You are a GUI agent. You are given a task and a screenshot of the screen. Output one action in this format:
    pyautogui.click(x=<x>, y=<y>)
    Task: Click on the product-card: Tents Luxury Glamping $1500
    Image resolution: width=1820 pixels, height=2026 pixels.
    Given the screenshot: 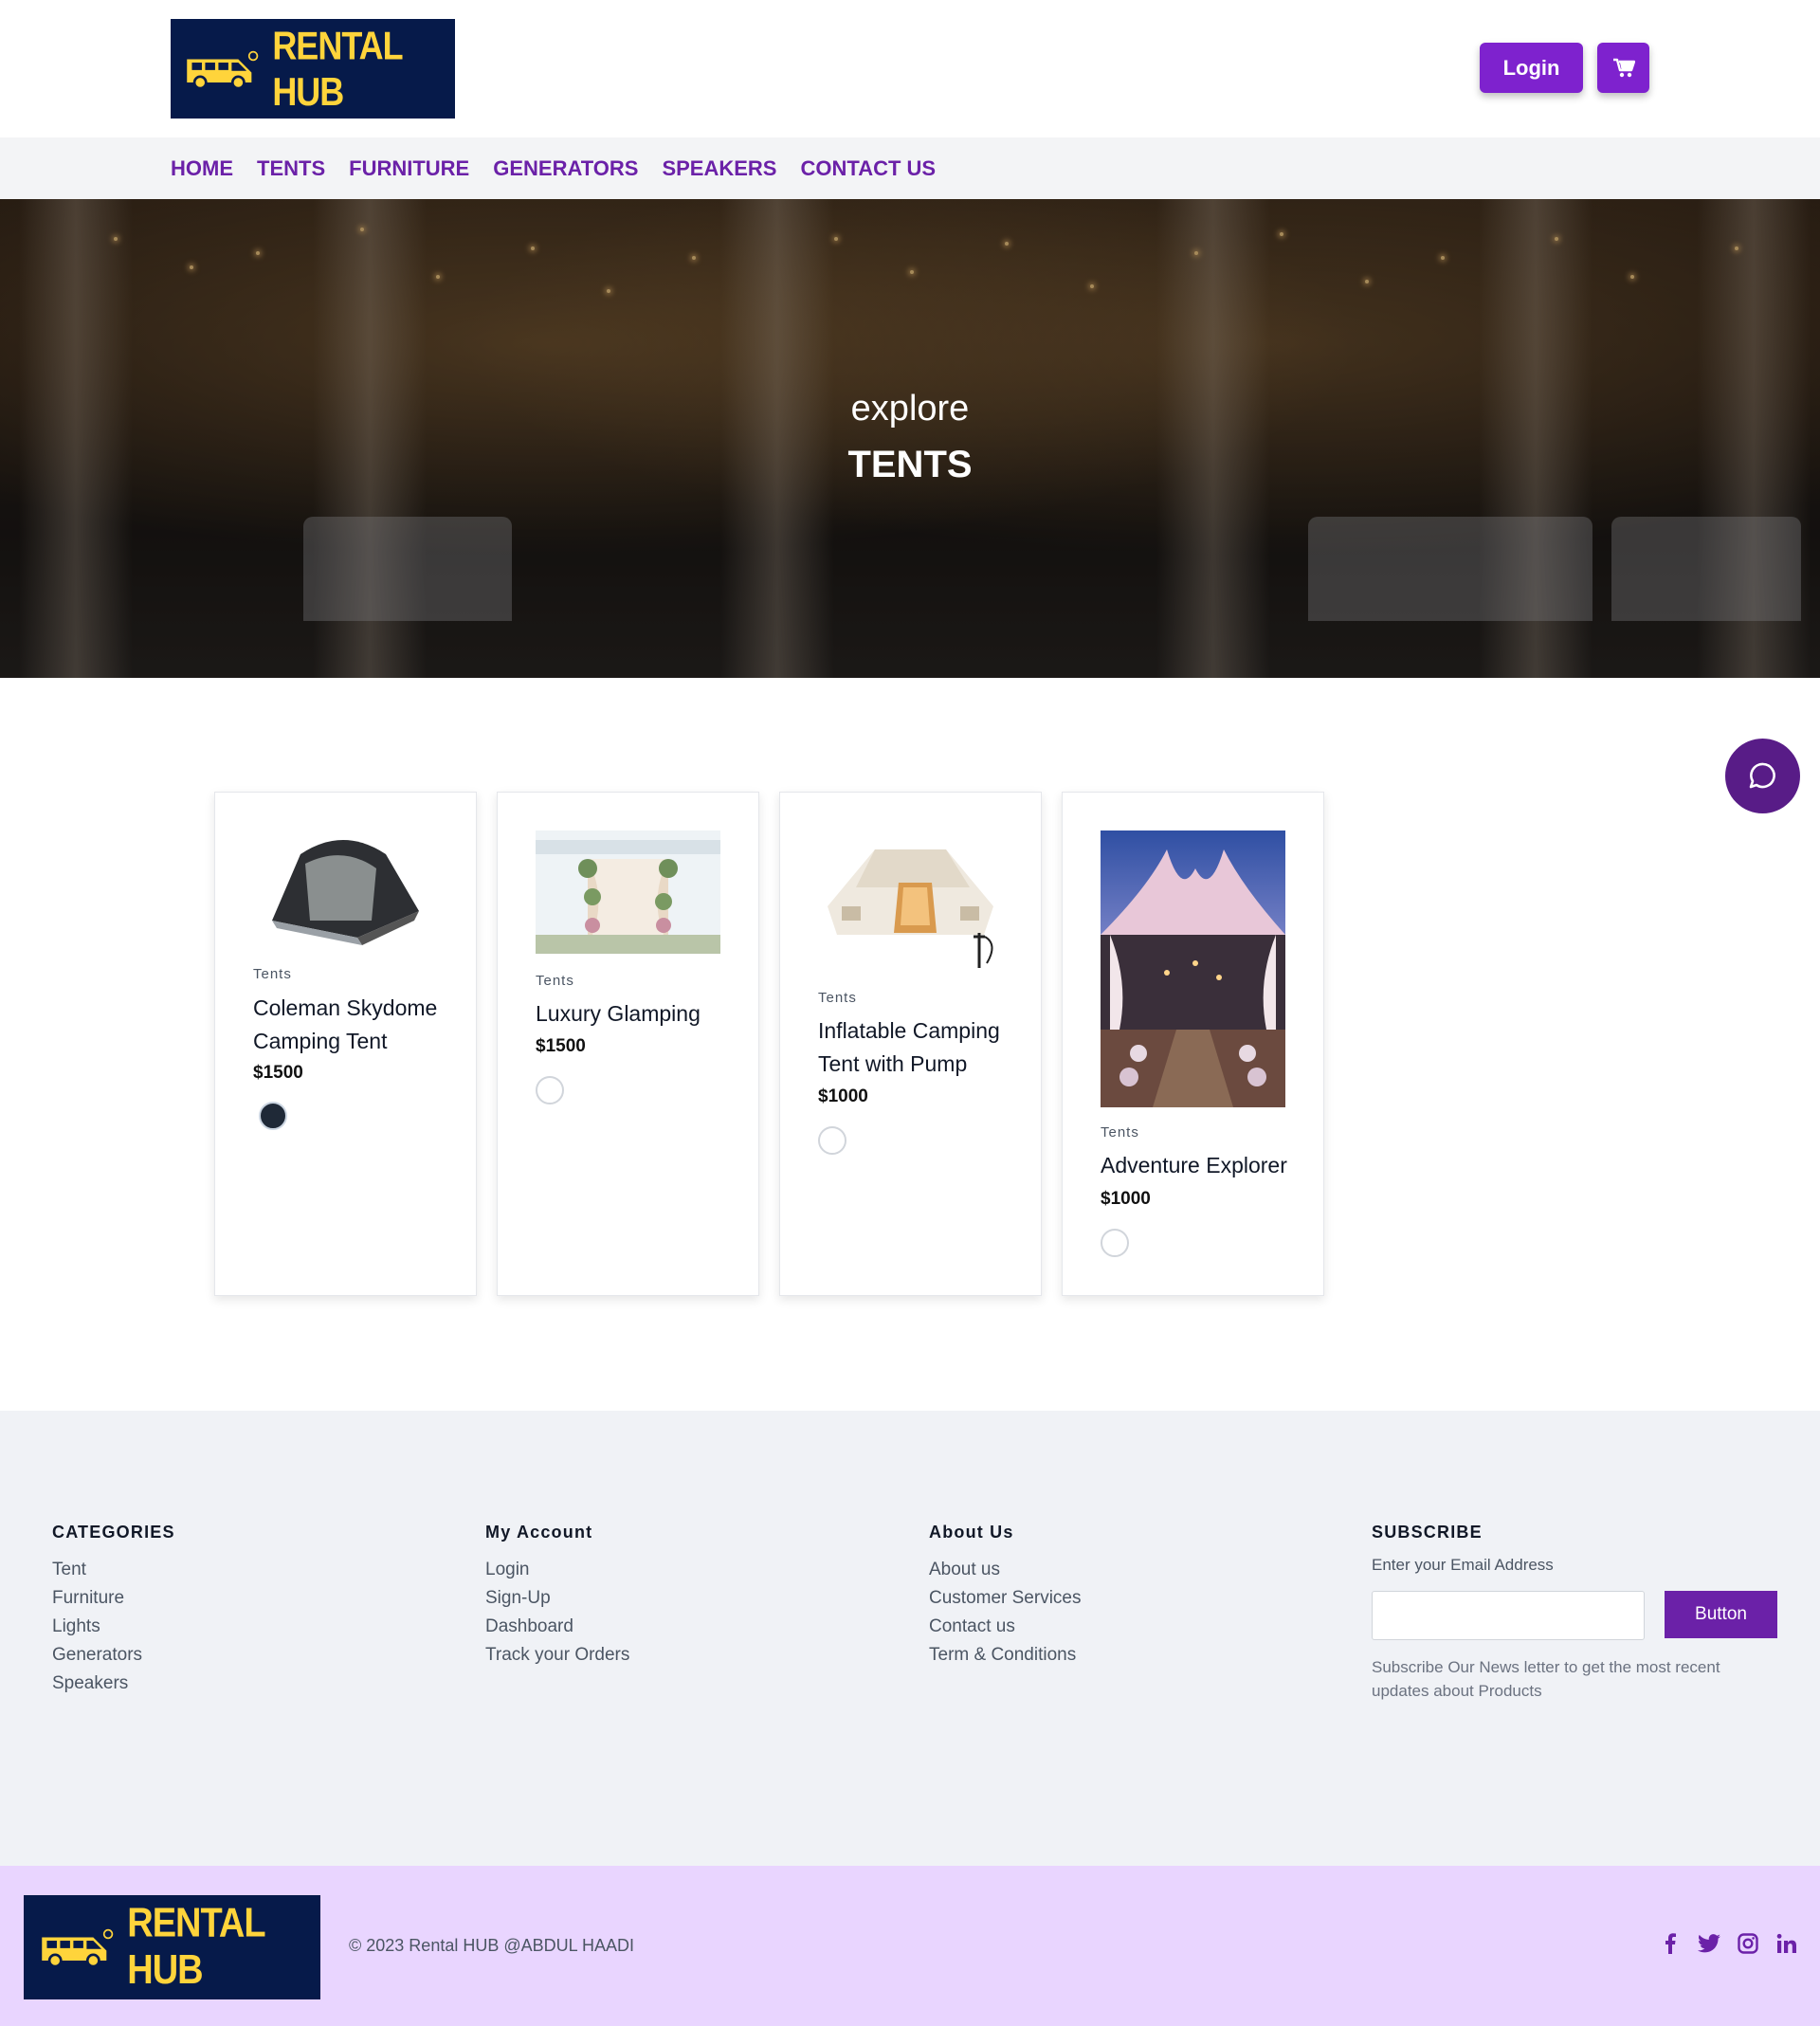 What is the action you would take?
    pyautogui.click(x=628, y=1044)
    